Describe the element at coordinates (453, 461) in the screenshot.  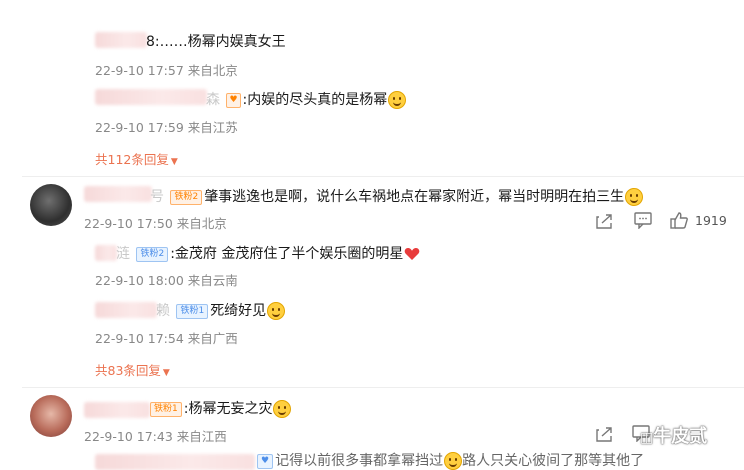
I see `emoji-icon` at that location.